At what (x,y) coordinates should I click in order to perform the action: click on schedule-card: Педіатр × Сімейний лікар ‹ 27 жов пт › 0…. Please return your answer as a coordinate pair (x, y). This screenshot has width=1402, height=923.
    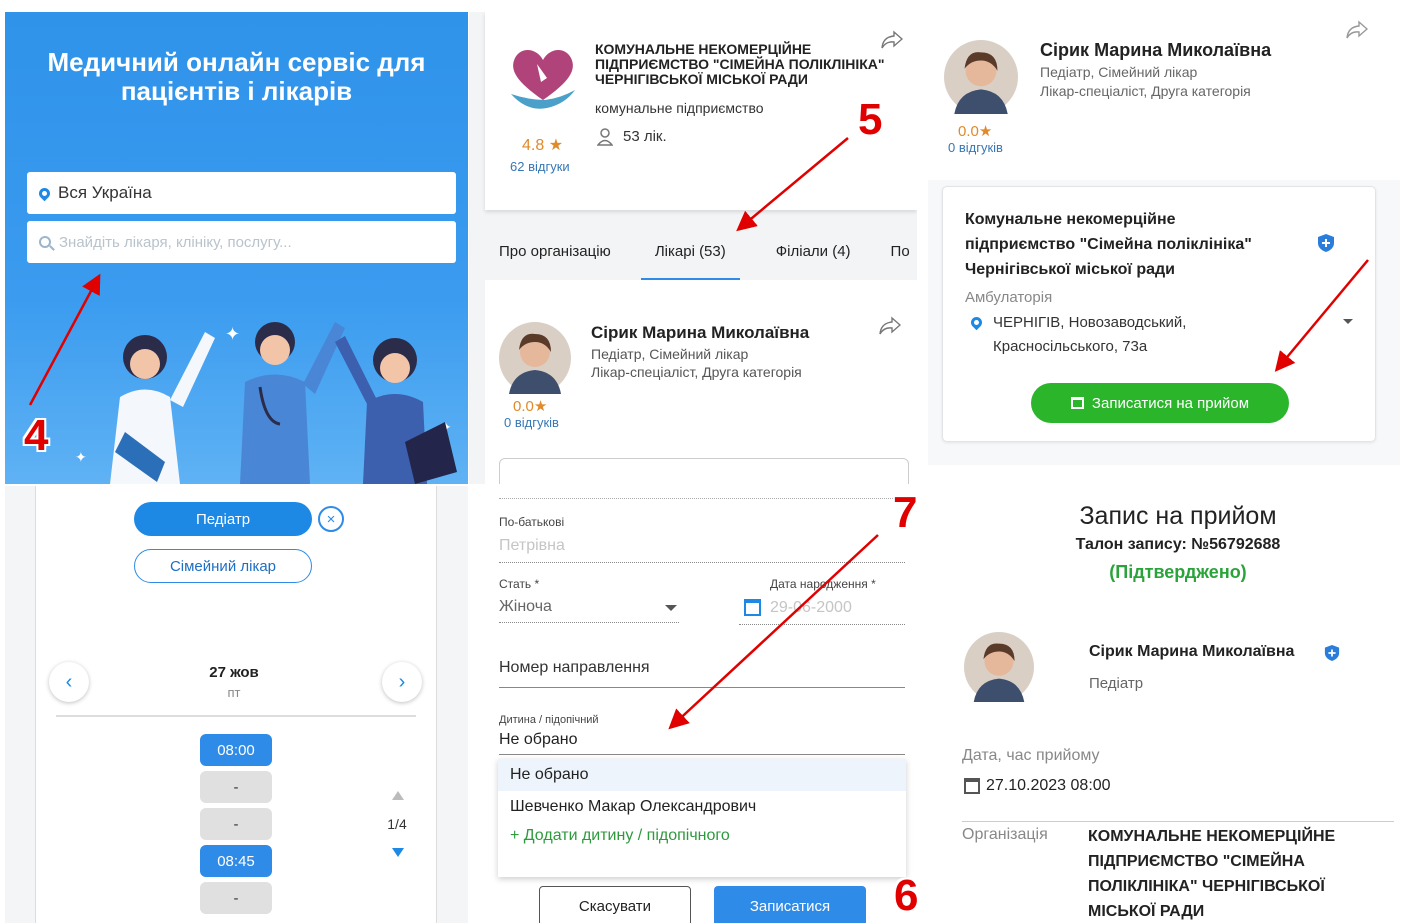
    Looking at the image, I should click on (236, 704).